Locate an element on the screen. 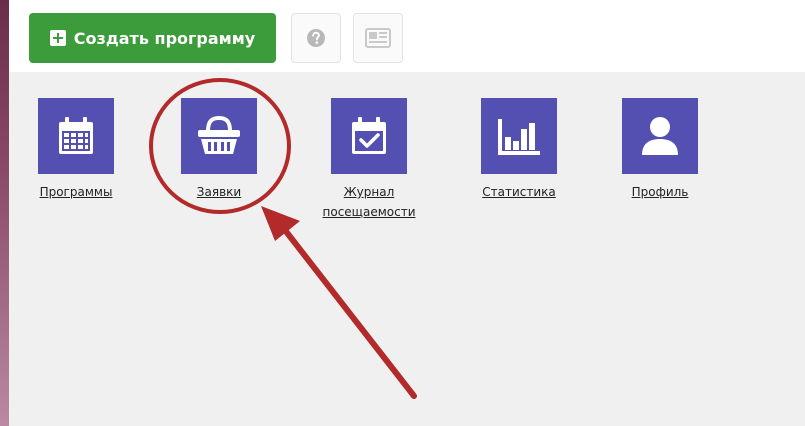  calendar-icon is located at coordinates (76, 135).